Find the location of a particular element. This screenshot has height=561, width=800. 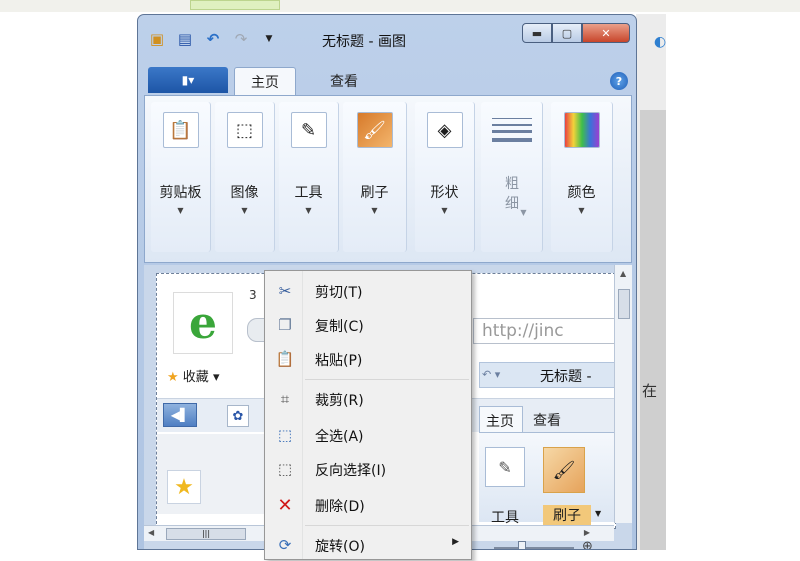

group-shapes: ◈ 形状 ▼ is located at coordinates (445, 177).